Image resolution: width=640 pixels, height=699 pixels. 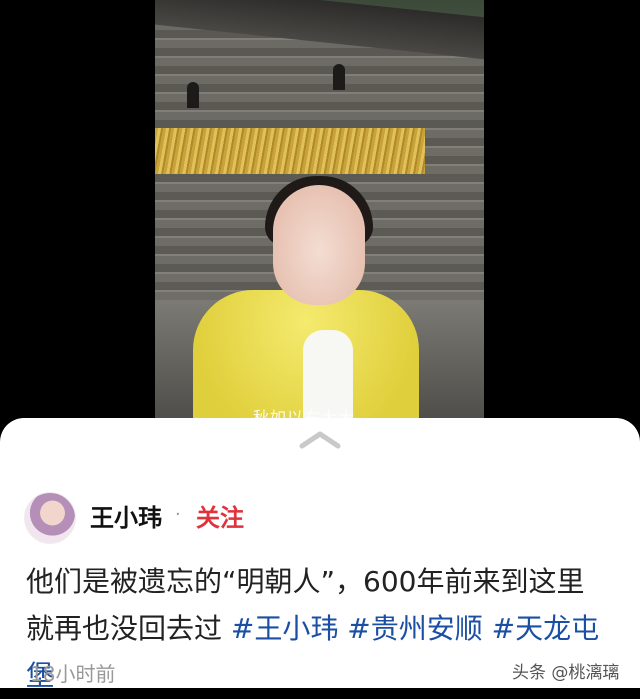 I want to click on video-subtitle: 秋如以右大大, so click(x=304, y=413).